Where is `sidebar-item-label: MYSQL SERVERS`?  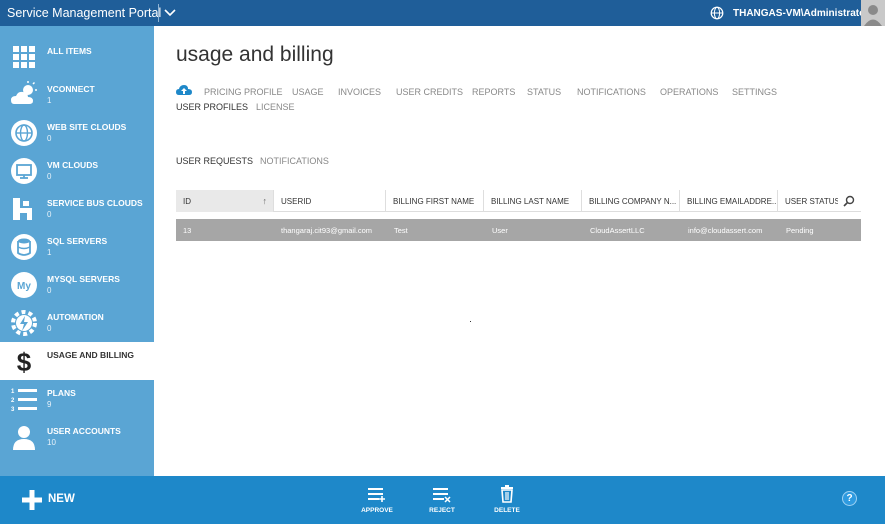 sidebar-item-label: MYSQL SERVERS is located at coordinates (83, 279).